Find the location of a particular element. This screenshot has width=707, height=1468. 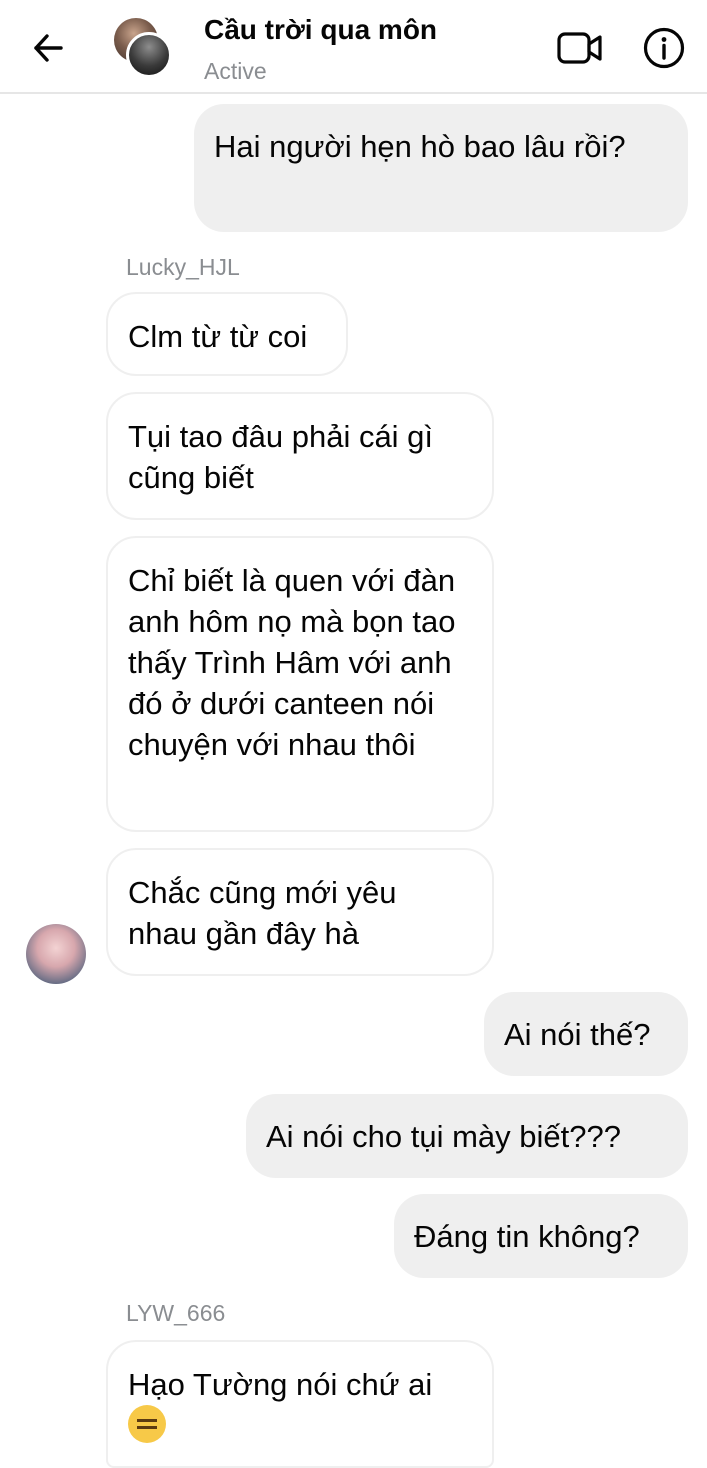

expressionless-face-emoji is located at coordinates (147, 1424).